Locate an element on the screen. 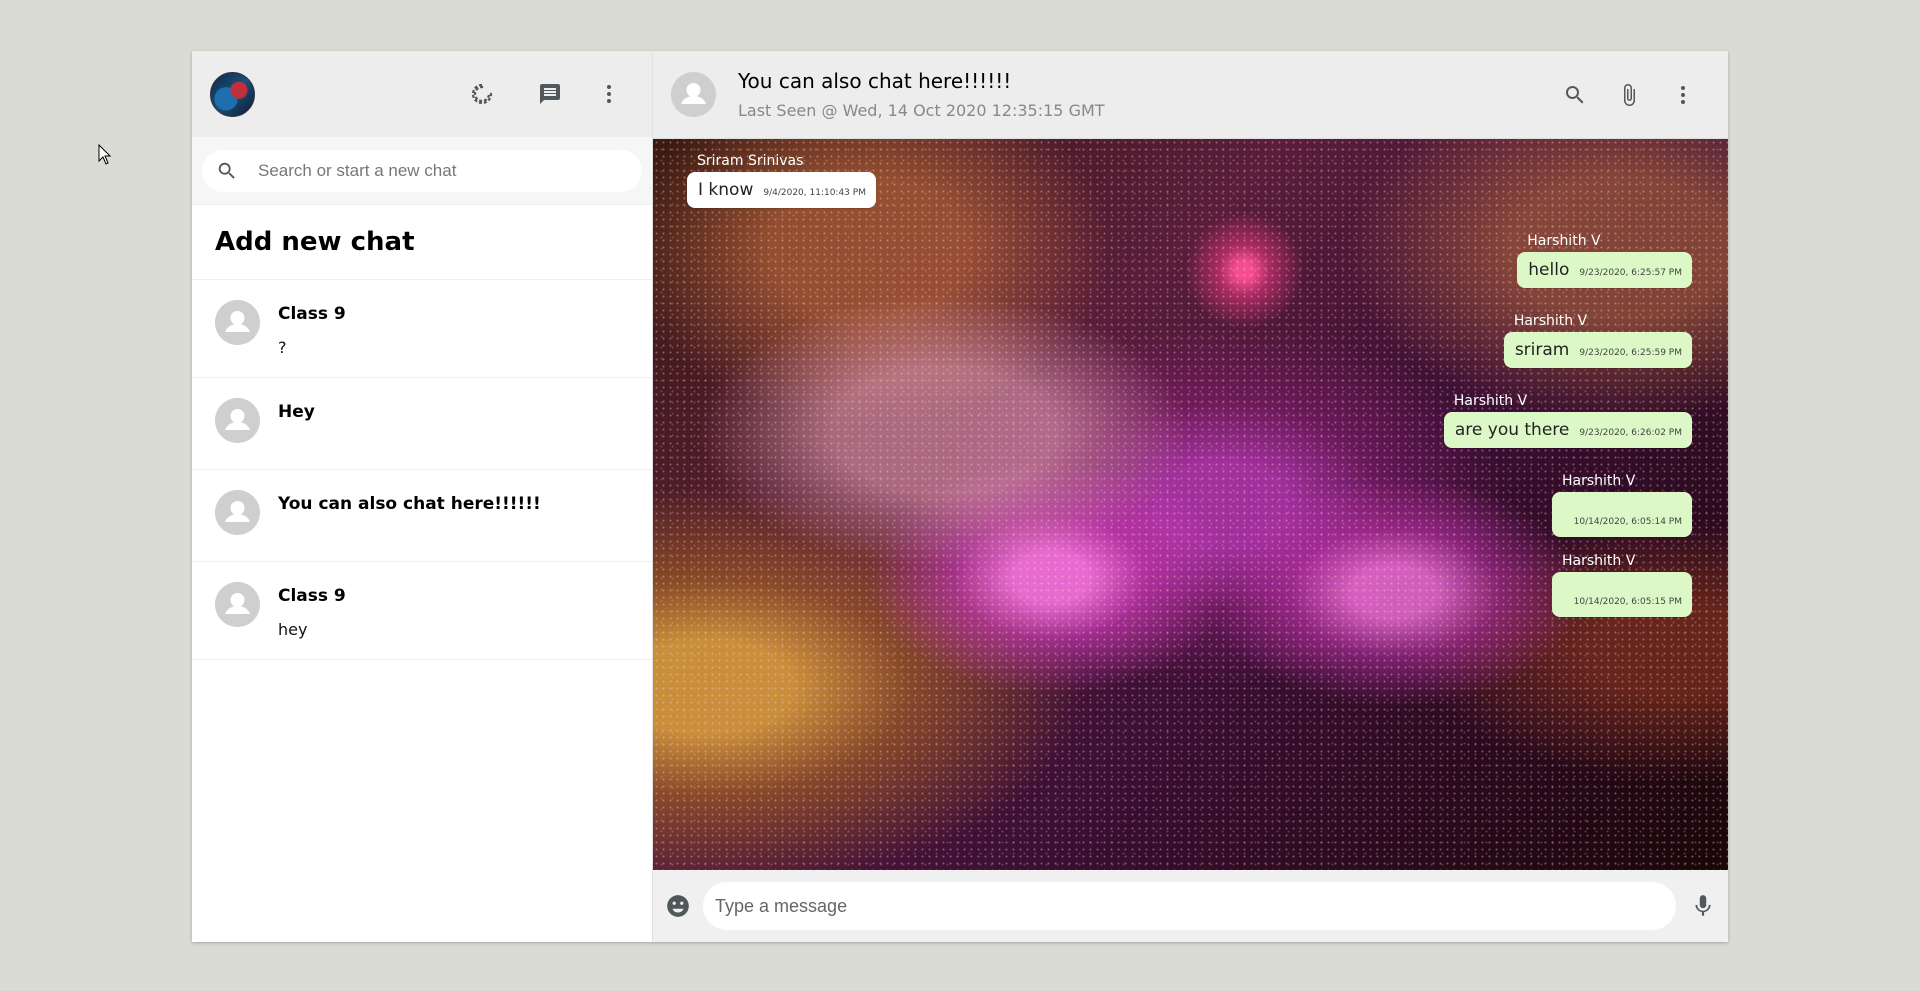 The image size is (1920, 991). message-time: 9/4/2020, 11:10:43 PM is located at coordinates (814, 193).